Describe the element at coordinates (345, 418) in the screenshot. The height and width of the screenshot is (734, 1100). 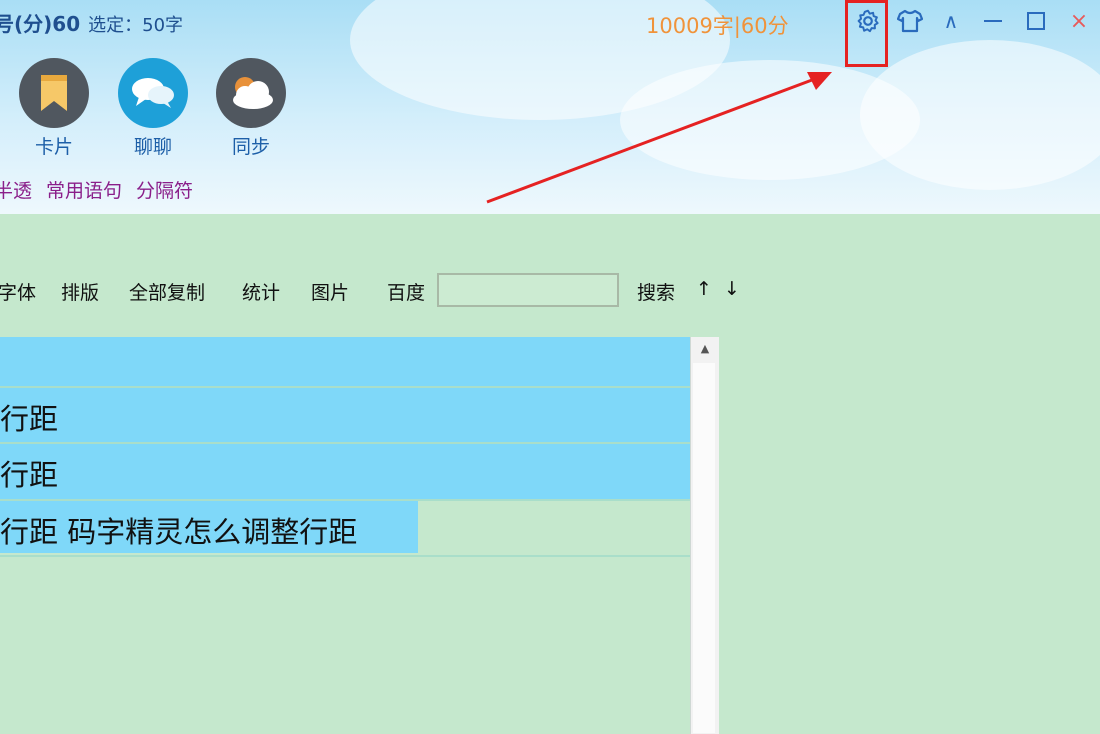
I see `selection-highlight` at that location.